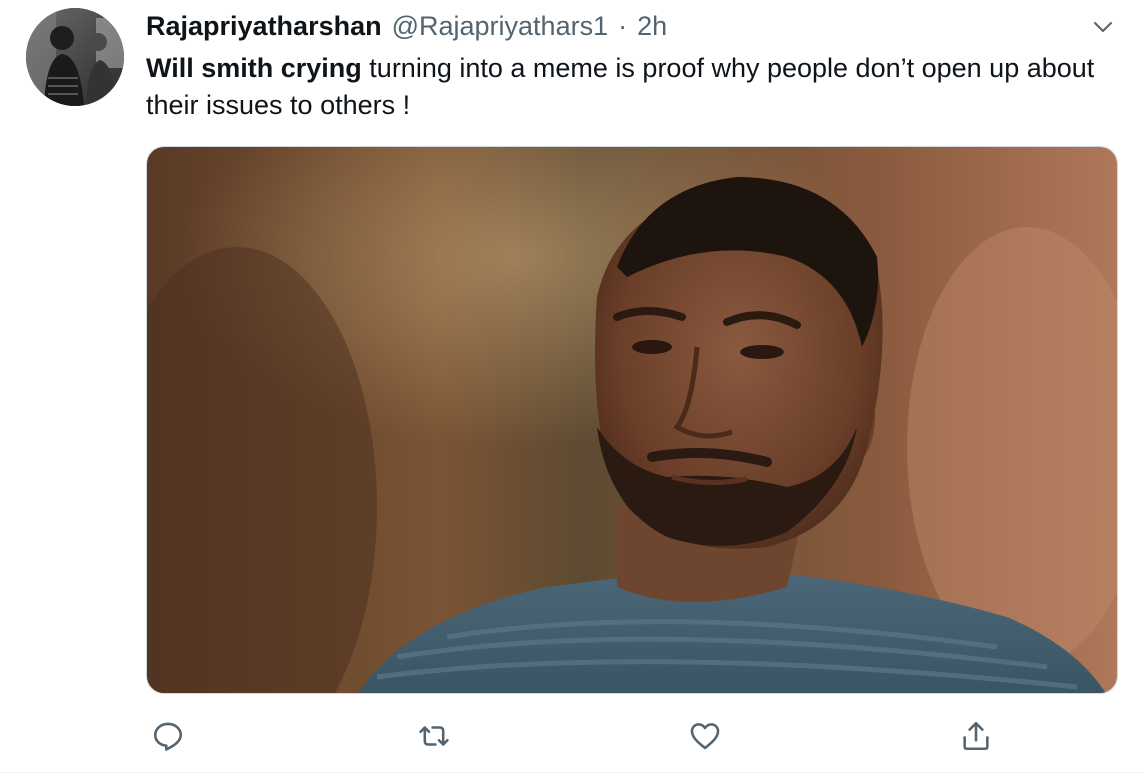 The image size is (1144, 776). What do you see at coordinates (576, 736) in the screenshot?
I see `tweet-action-bar` at bounding box center [576, 736].